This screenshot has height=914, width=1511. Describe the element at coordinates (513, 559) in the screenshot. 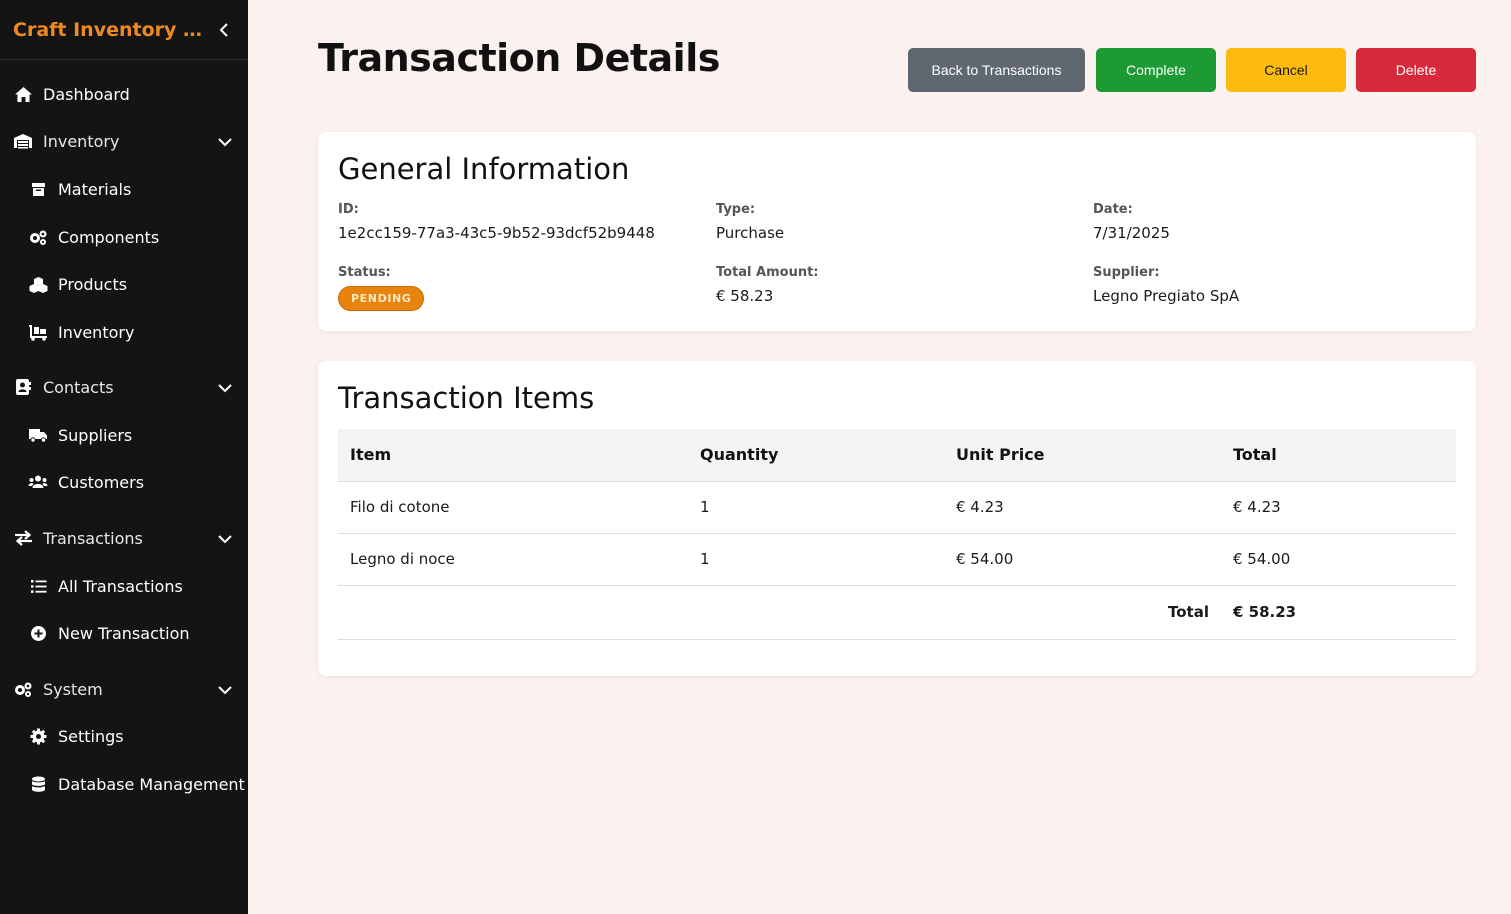

I see `item-name-cell: Legno di noce` at that location.